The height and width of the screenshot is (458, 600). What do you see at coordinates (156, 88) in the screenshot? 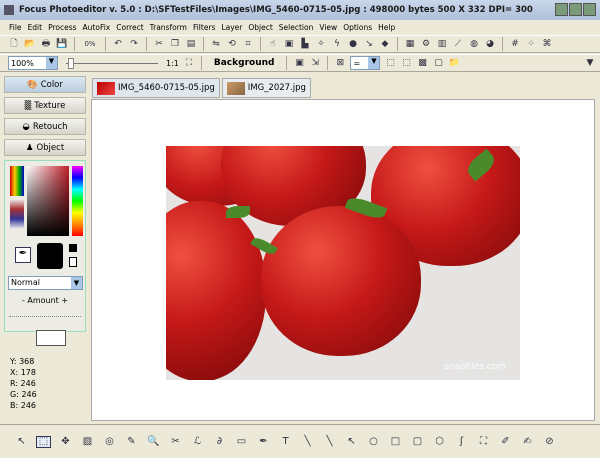
I see `tab-img-5460: IMG_5460-0715-05.jpg` at bounding box center [156, 88].